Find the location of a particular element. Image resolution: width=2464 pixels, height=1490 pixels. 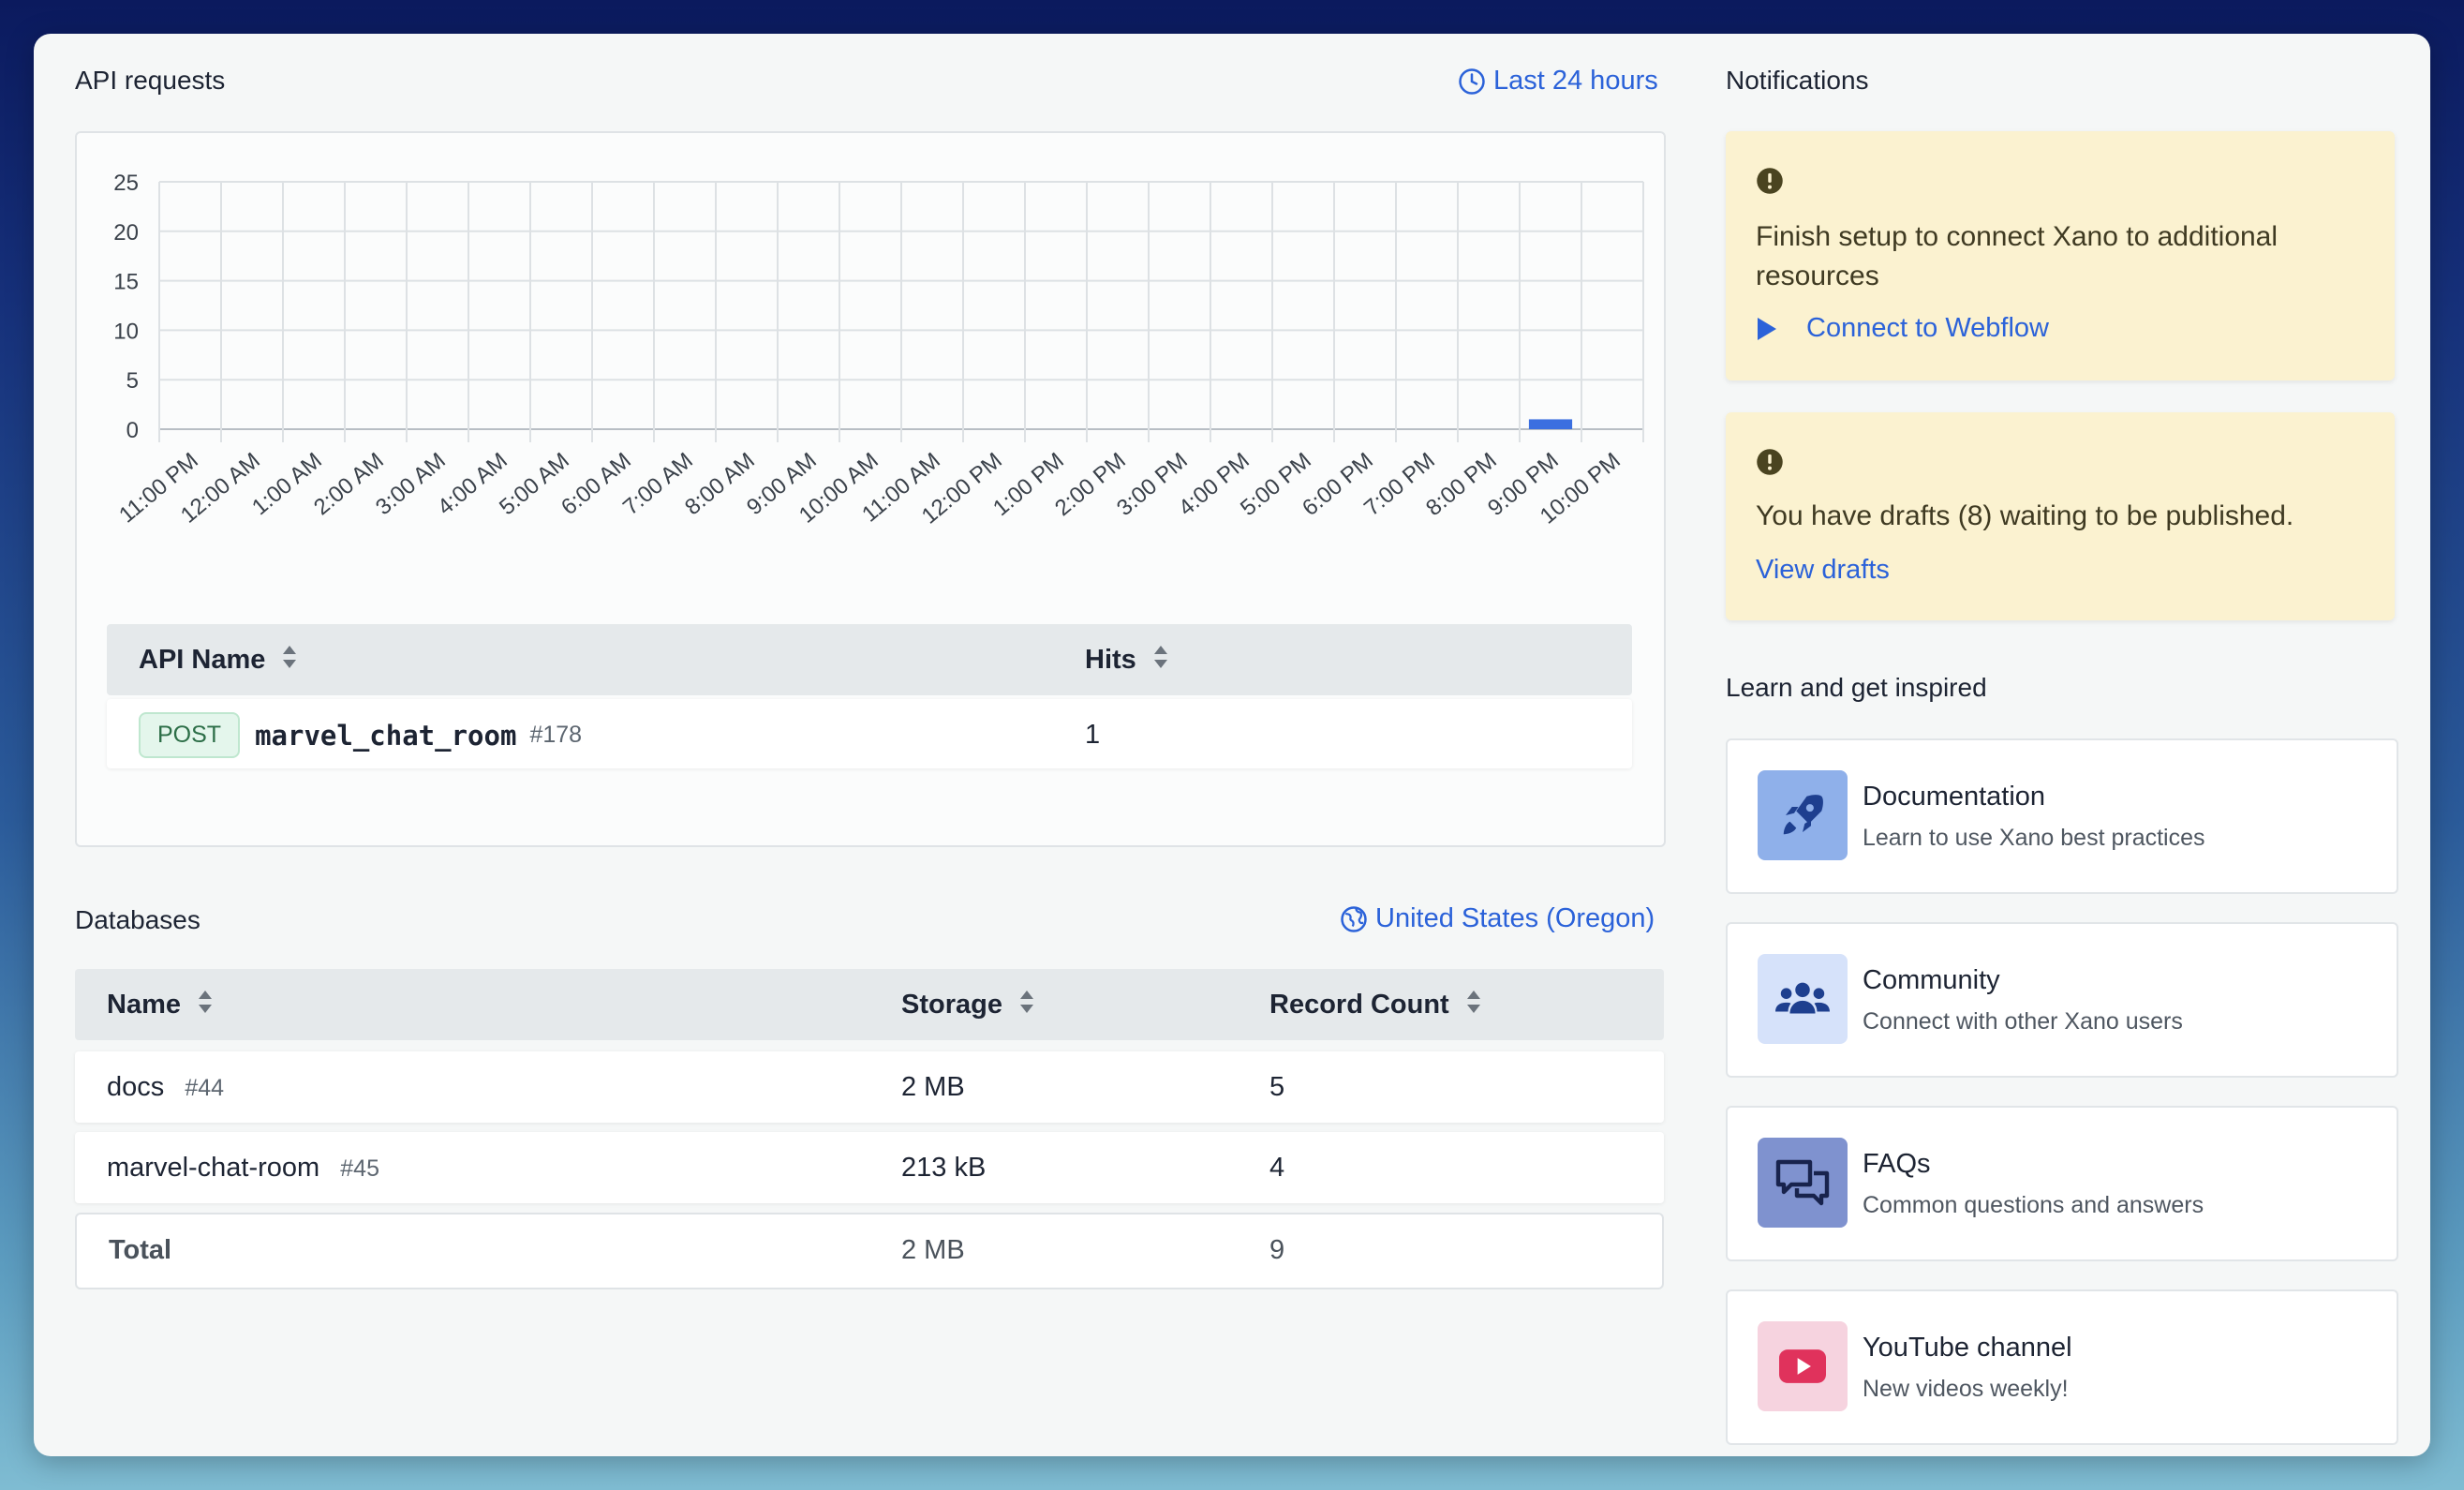

x-tick-label: 1:00 AM is located at coordinates (287, 484).